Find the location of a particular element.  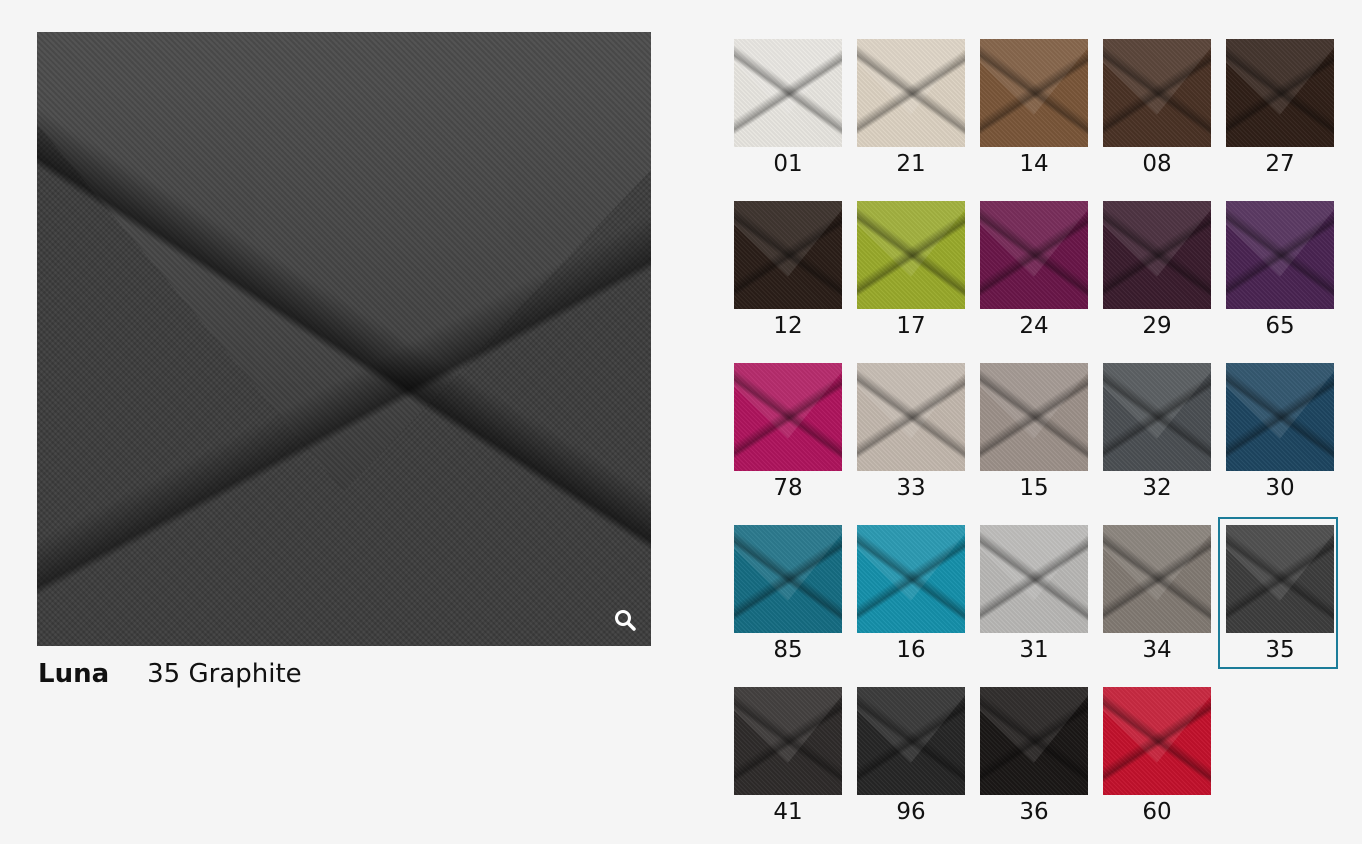

product-caption: Luna 35 Graphite is located at coordinates (170, 674).